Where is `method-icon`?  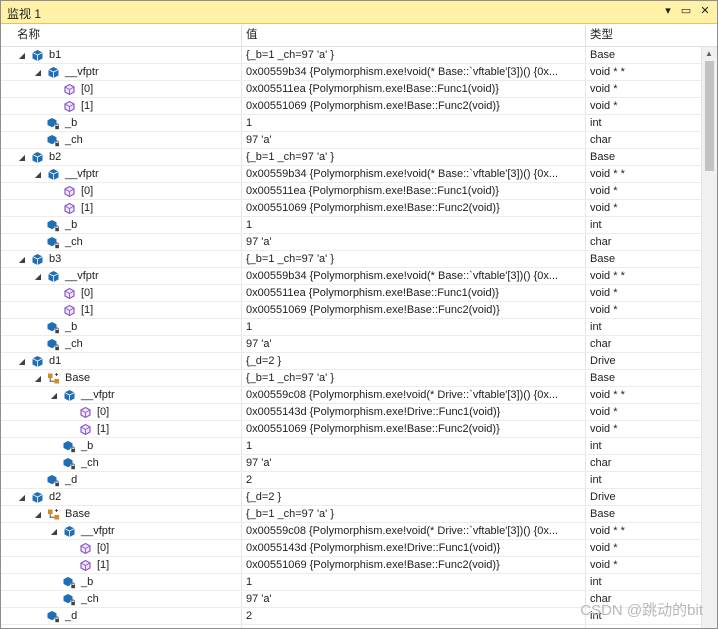
method-icon is located at coordinates (69, 310).